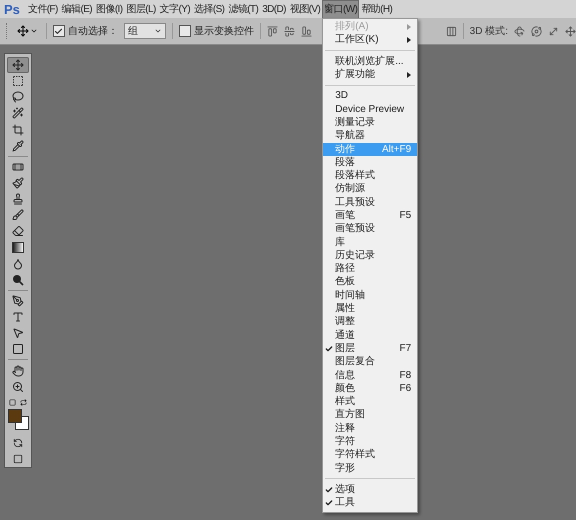 Image resolution: width=576 pixels, height=520 pixels. I want to click on eraser-icon, so click(18, 231).